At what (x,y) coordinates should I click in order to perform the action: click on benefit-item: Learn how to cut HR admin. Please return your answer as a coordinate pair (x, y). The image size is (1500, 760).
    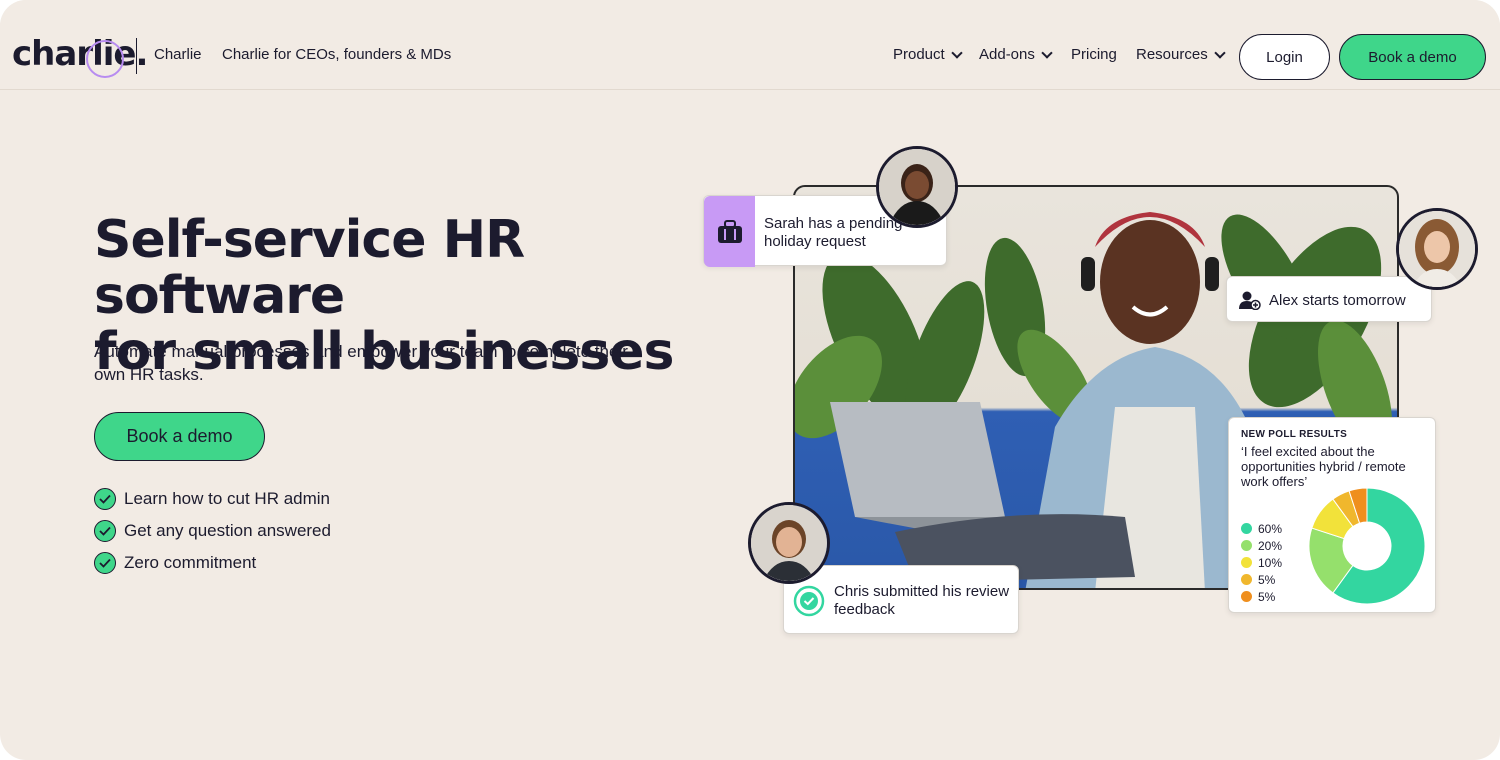
    Looking at the image, I should click on (212, 499).